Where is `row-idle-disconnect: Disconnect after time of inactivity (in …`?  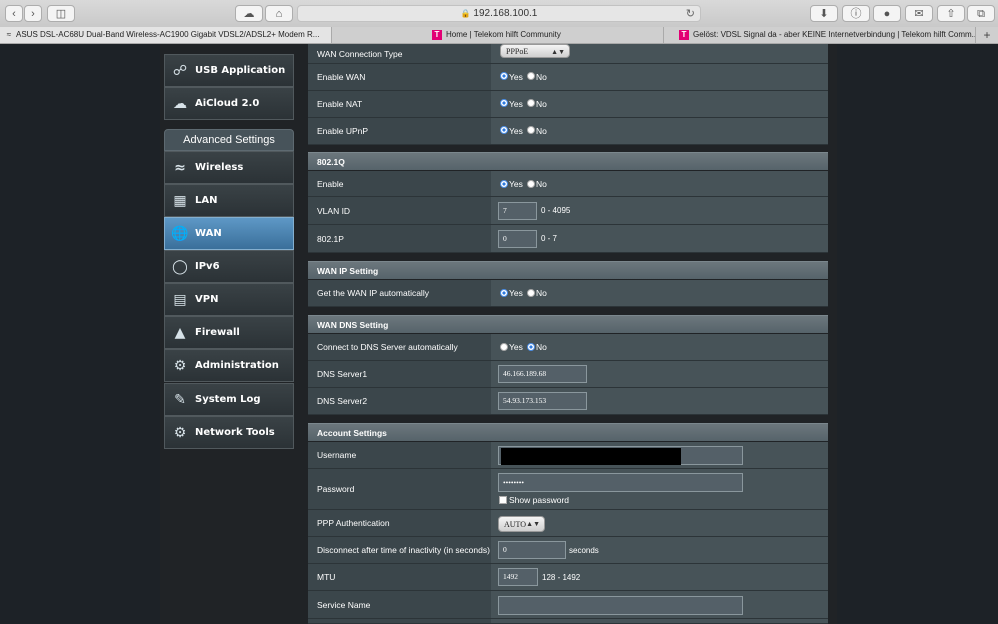
row-idle-disconnect: Disconnect after time of inactivity (in … is located at coordinates (568, 550).